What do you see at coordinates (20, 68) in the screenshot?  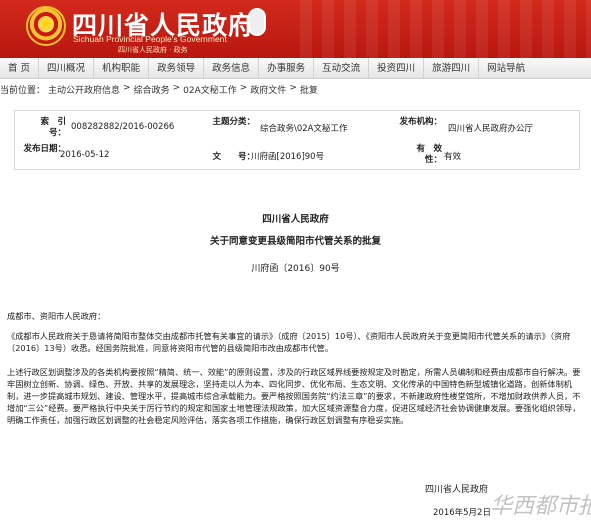 I see `nav-item-home: 首 页` at bounding box center [20, 68].